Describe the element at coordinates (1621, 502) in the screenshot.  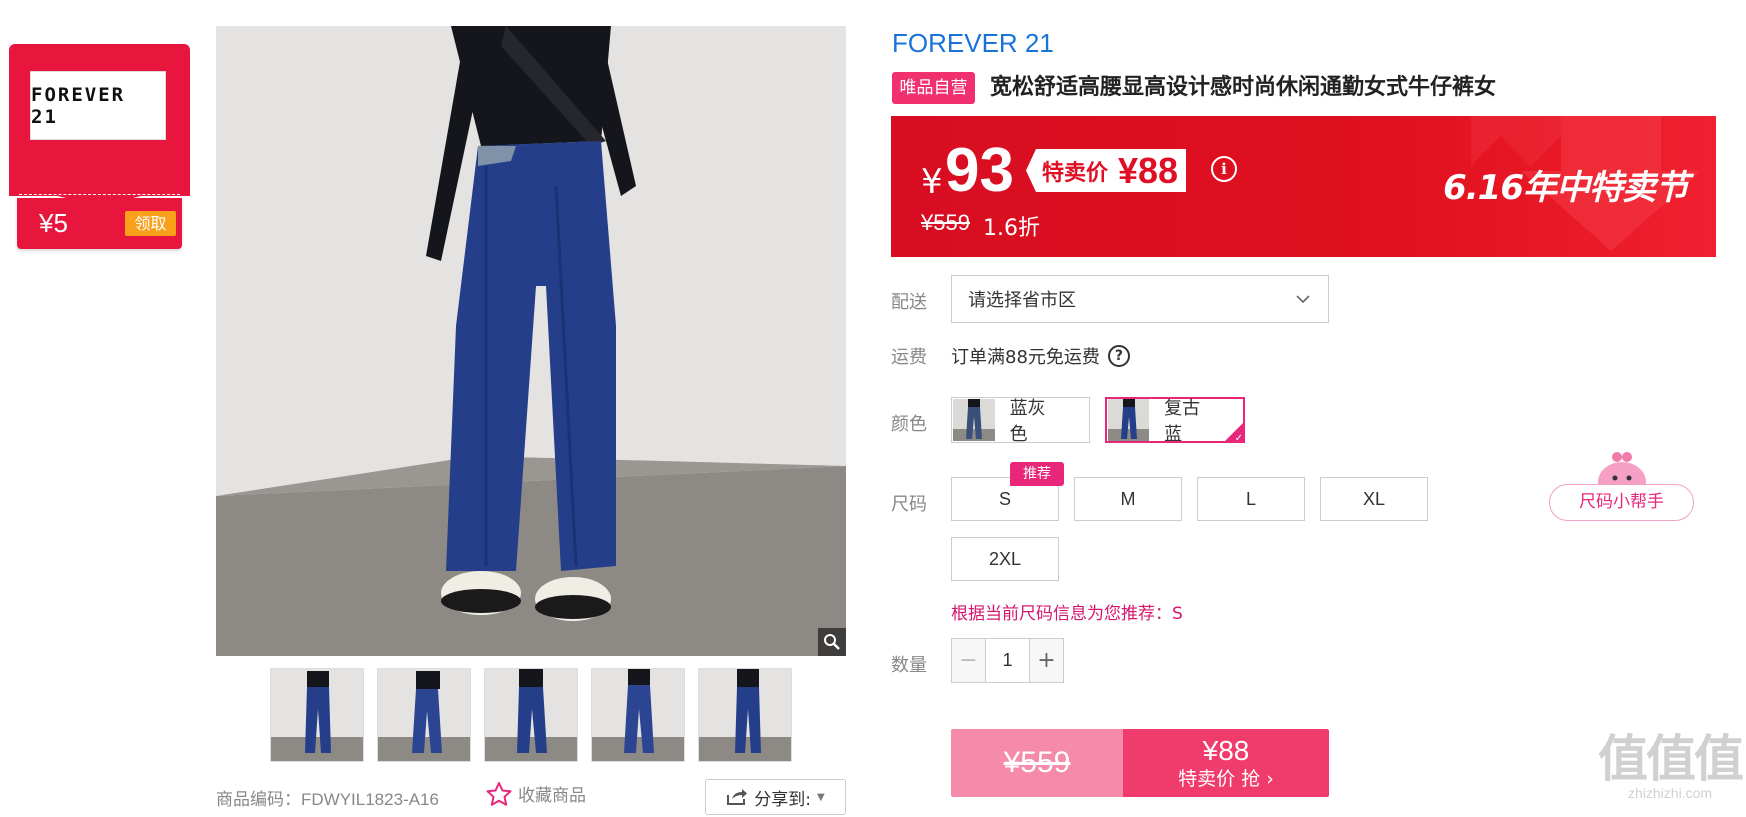
I see `size-helper-button: 尺码小帮手` at that location.